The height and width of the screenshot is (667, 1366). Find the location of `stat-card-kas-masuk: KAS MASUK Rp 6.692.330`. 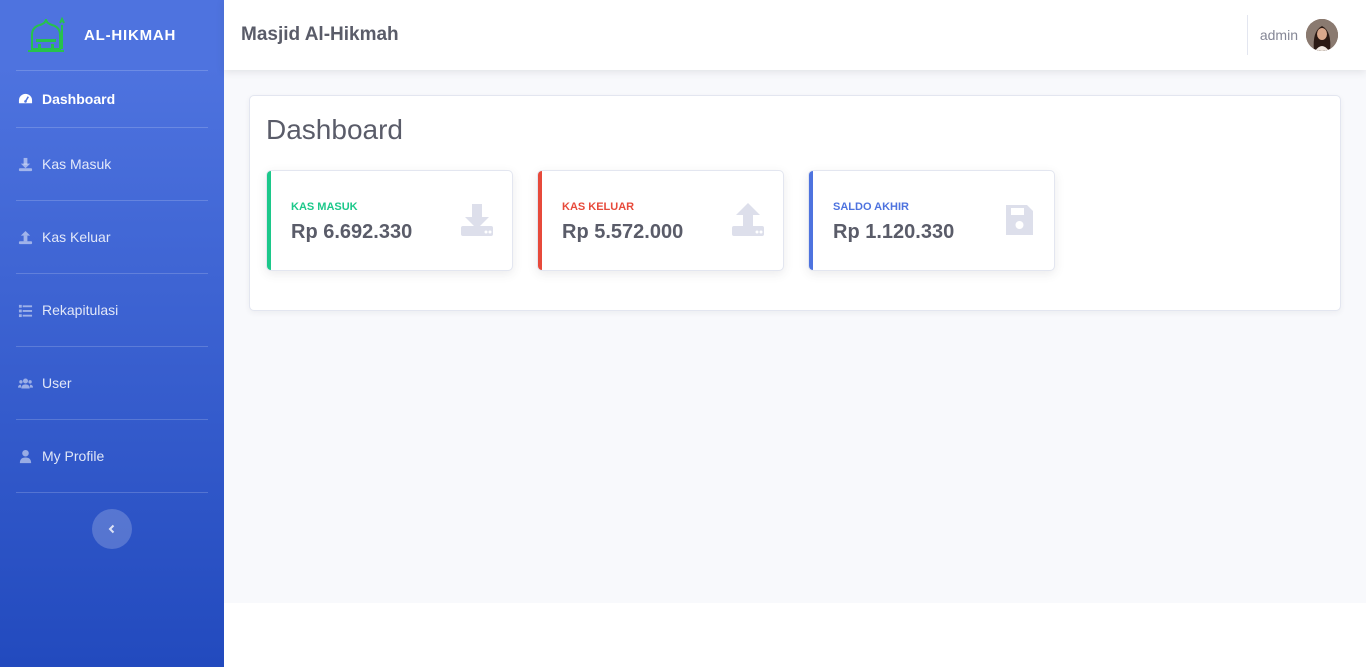

stat-card-kas-masuk: KAS MASUK Rp 6.692.330 is located at coordinates (389, 220).